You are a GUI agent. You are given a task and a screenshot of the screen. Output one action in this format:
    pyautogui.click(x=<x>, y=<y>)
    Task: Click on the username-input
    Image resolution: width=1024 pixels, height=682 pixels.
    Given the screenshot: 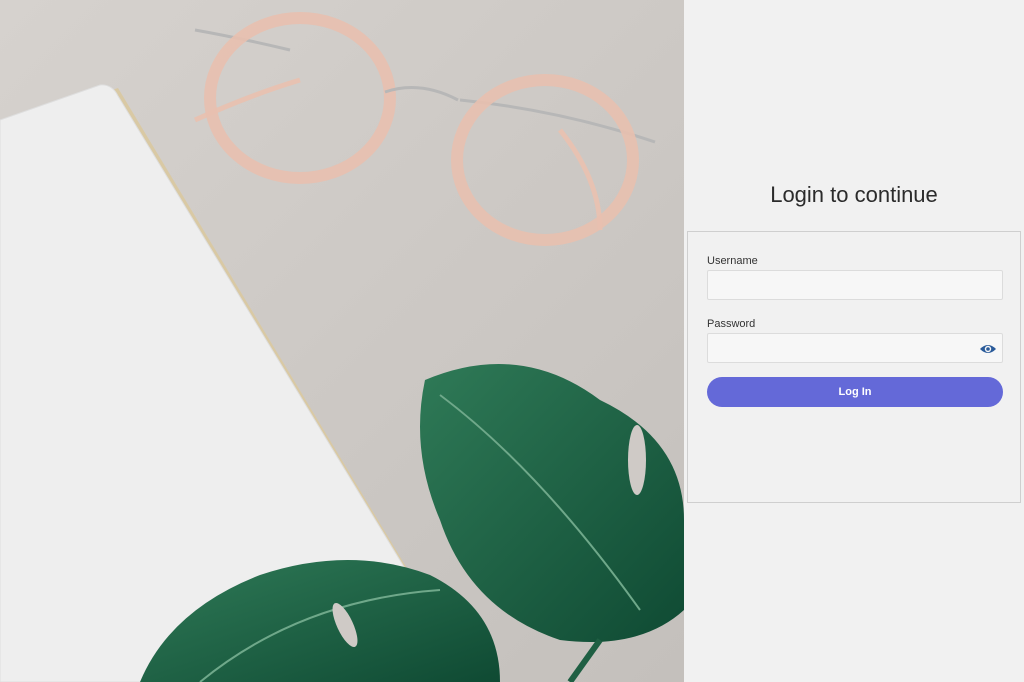 What is the action you would take?
    pyautogui.click(x=855, y=285)
    